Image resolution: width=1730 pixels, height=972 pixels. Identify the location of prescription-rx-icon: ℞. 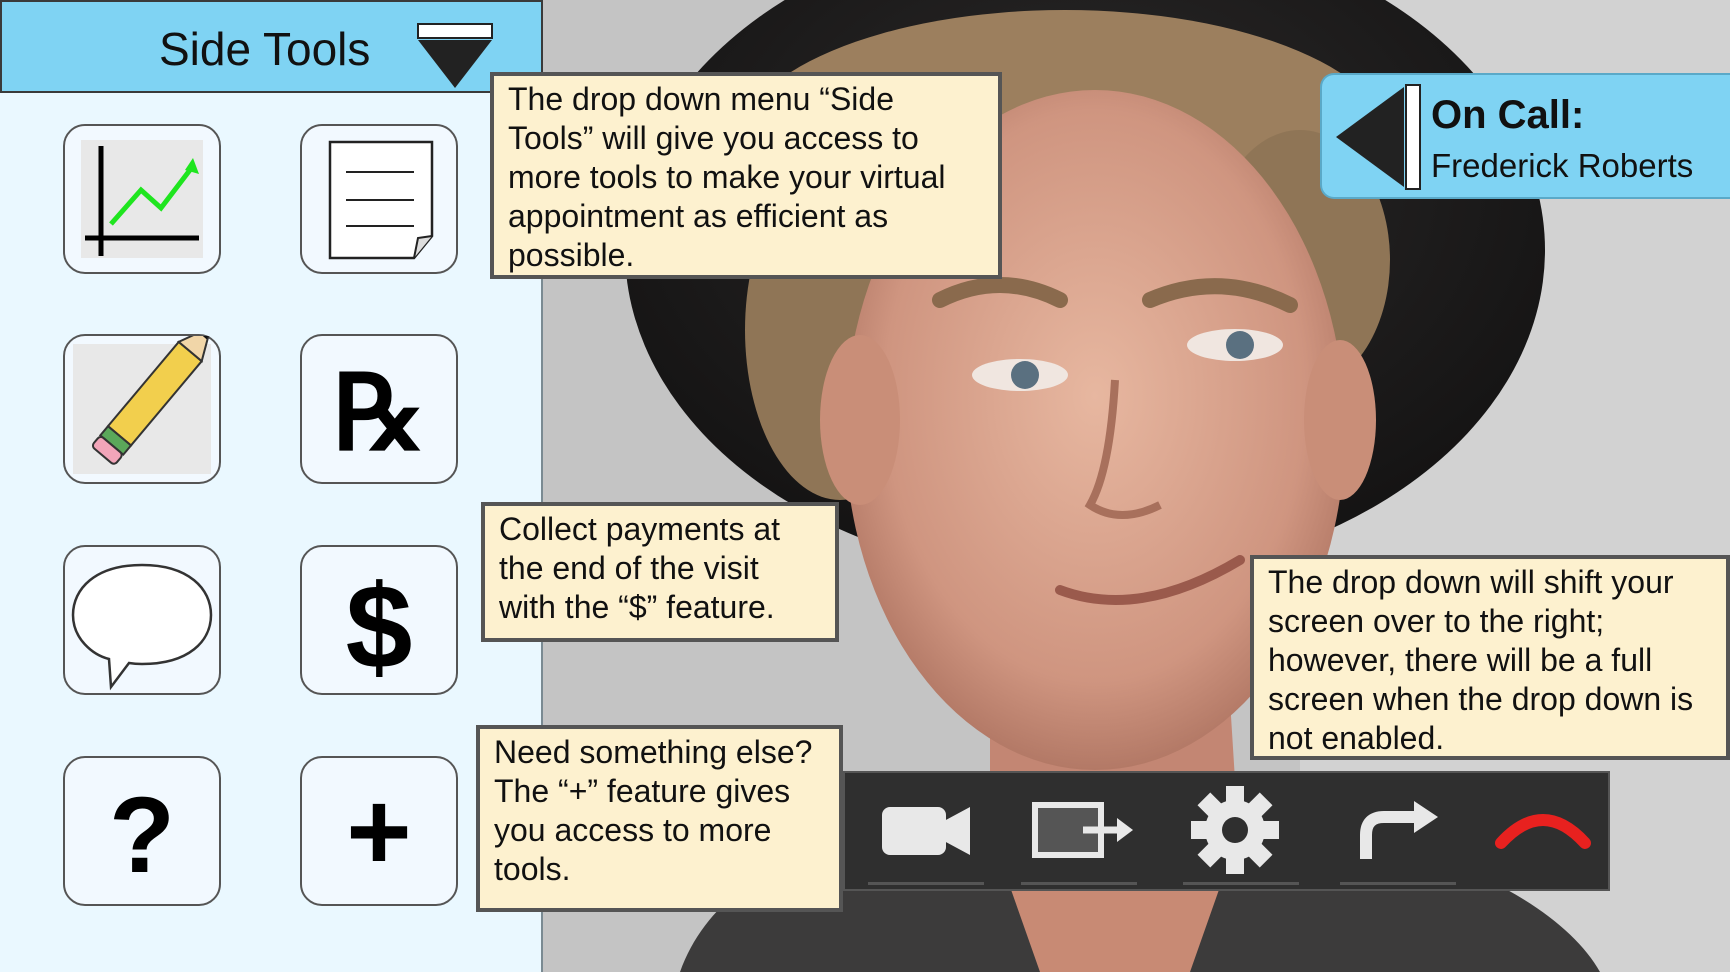
(378, 414).